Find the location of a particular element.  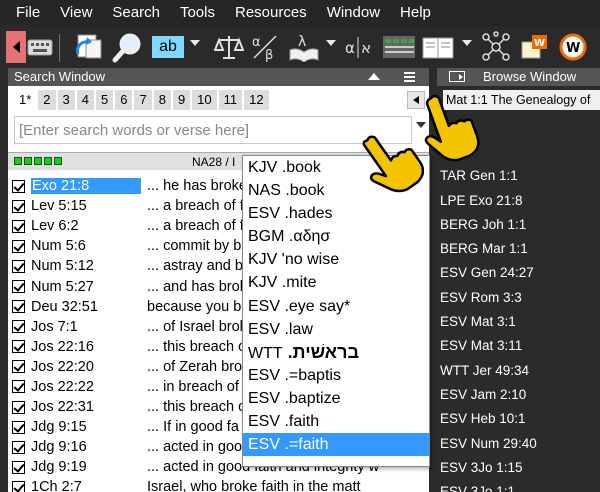

result-reference: Num 5:6 is located at coordinates (86, 246).